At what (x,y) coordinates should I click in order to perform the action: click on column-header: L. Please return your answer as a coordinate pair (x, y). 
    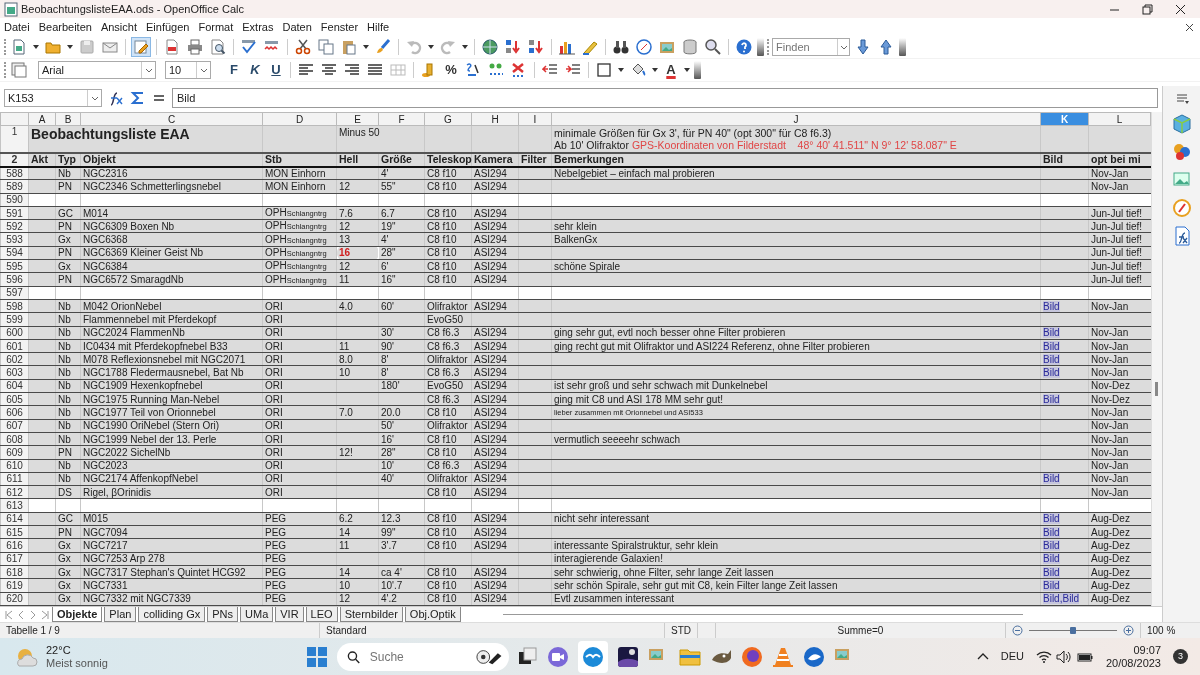
    Looking at the image, I should click on (1119, 119).